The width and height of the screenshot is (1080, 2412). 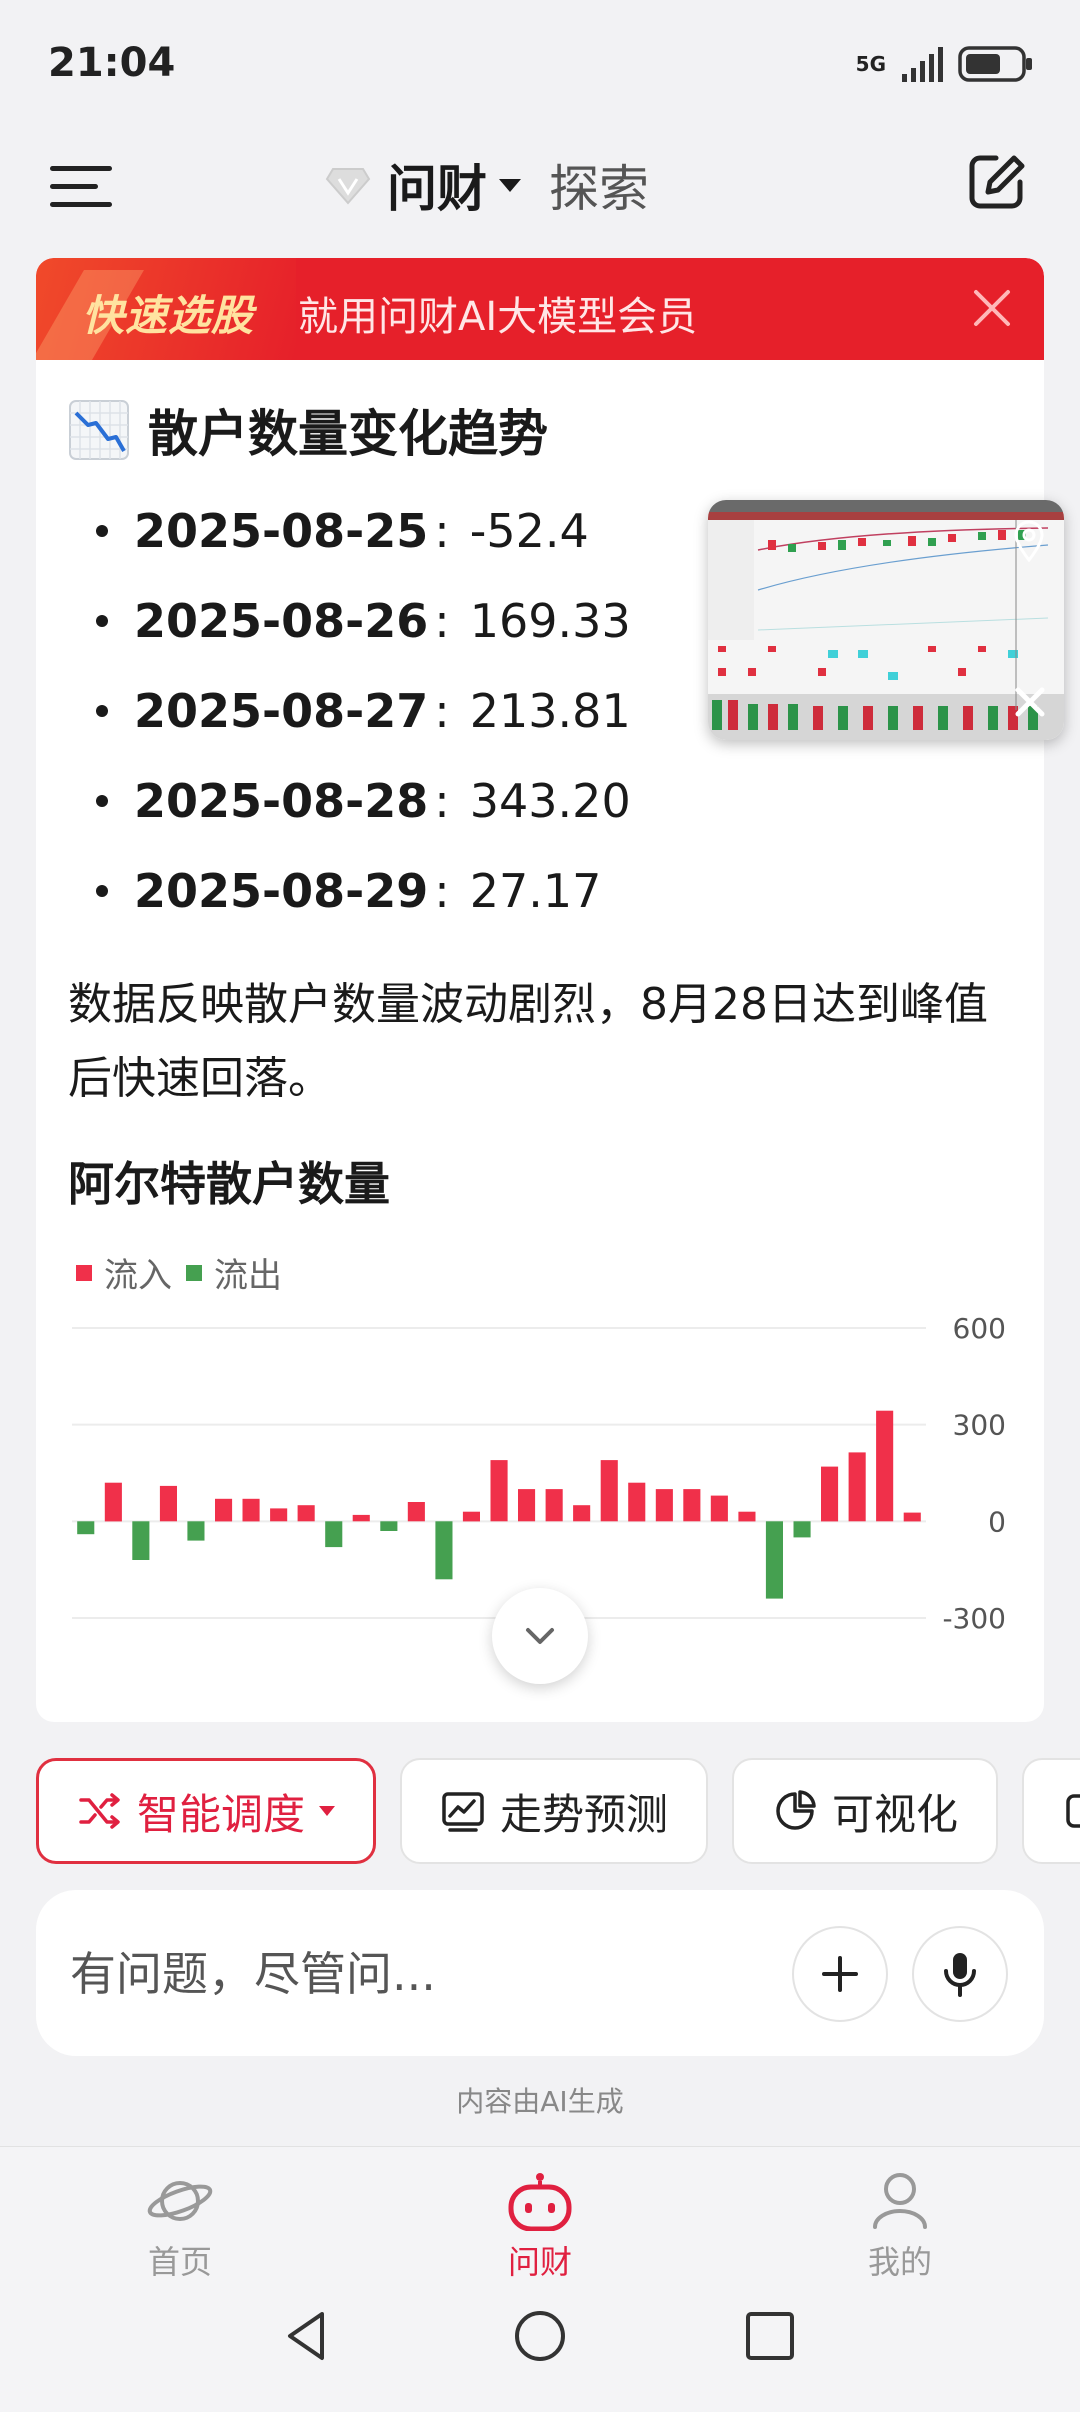 I want to click on chip-label: 智能调度, so click(x=221, y=1814).